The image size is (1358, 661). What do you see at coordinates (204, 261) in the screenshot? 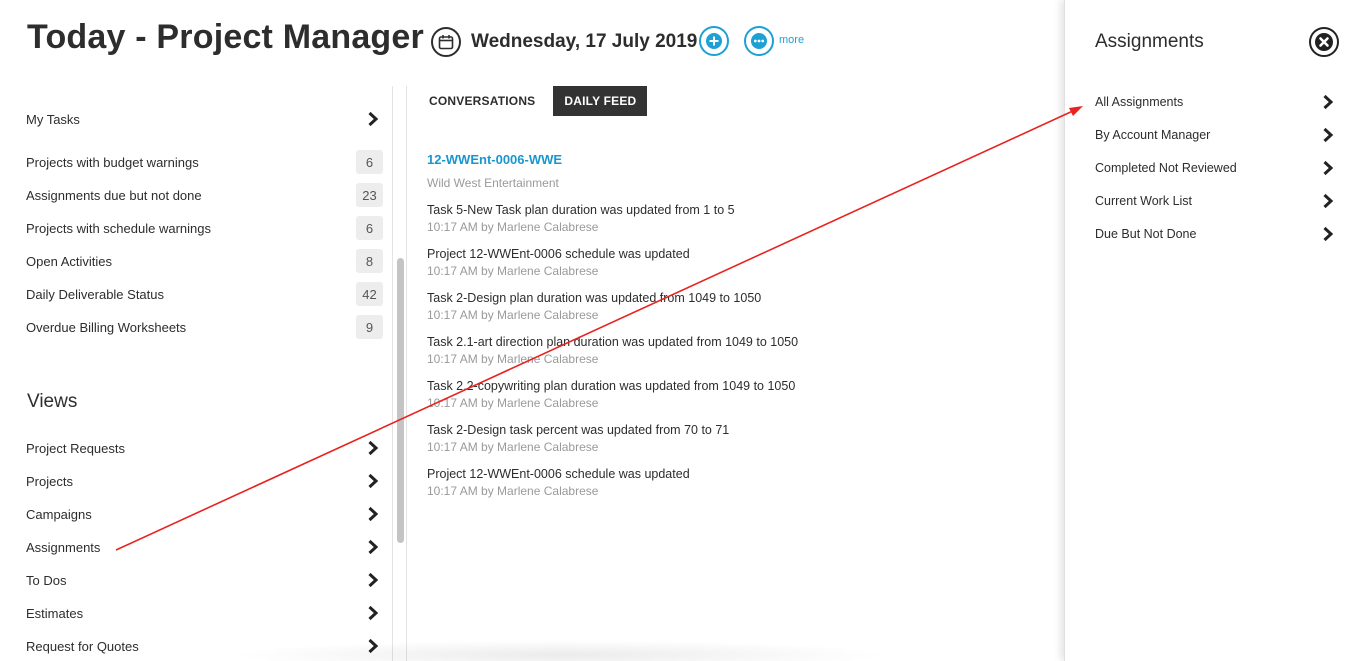
I see `alert-row: Open Activities 8` at bounding box center [204, 261].